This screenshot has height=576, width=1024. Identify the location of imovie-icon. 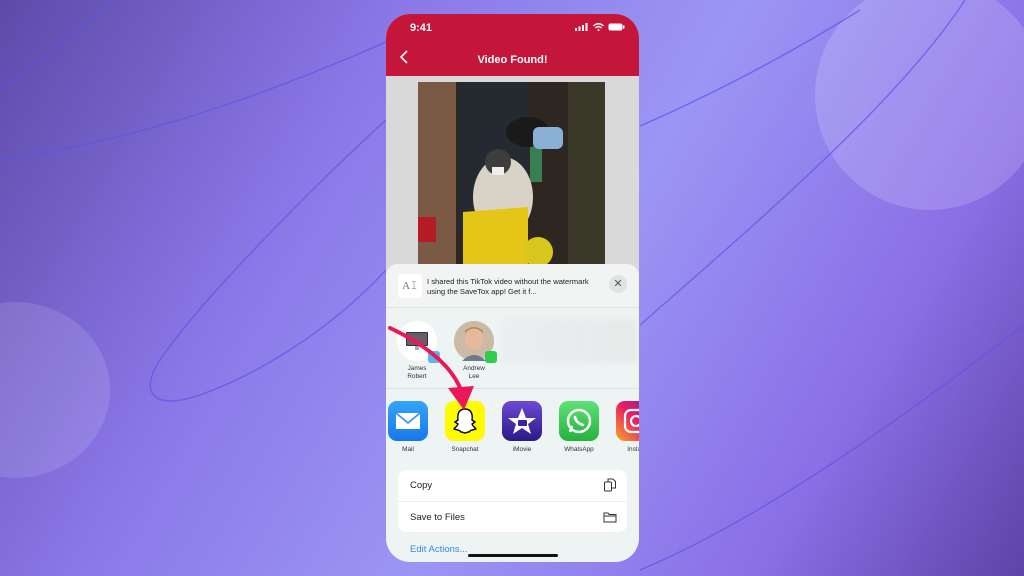
(522, 421).